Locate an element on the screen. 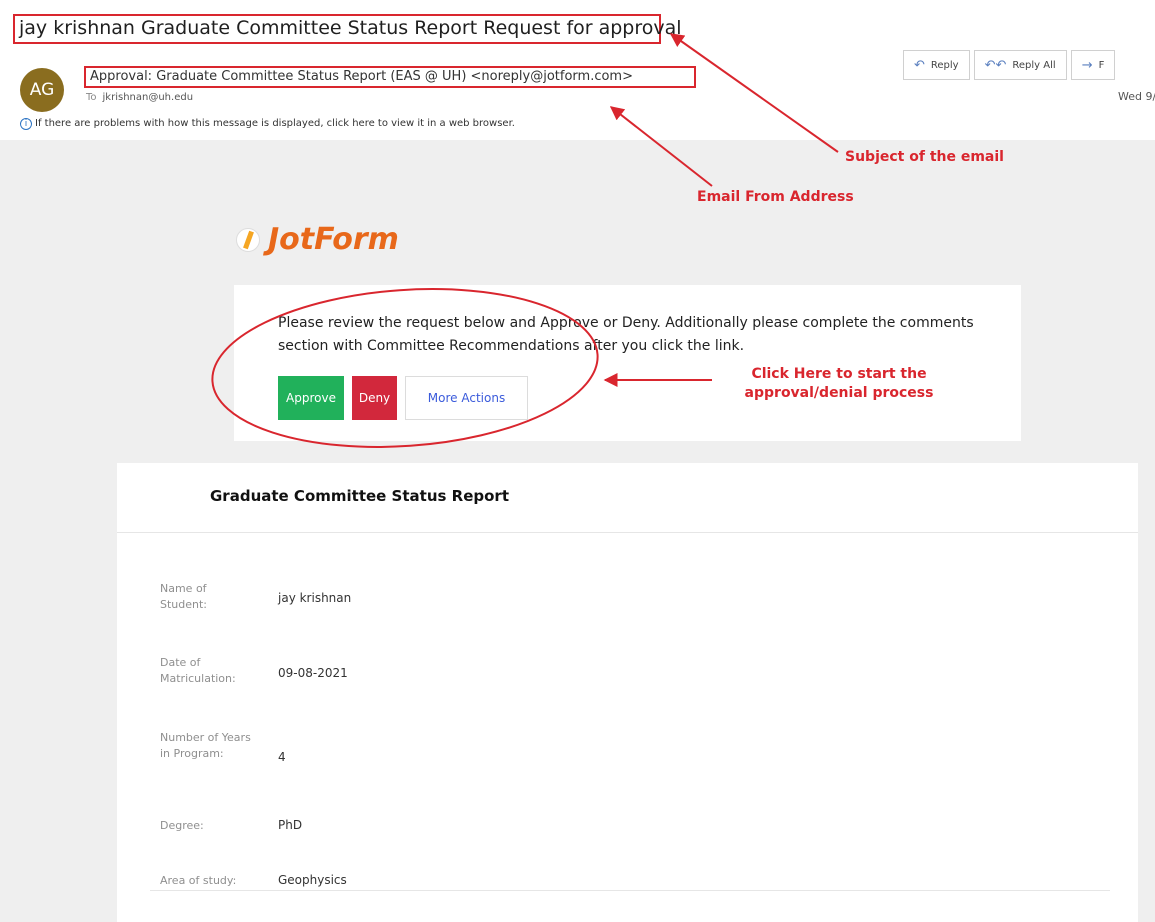  buttons-highlight-ellipse is located at coordinates (405, 368).